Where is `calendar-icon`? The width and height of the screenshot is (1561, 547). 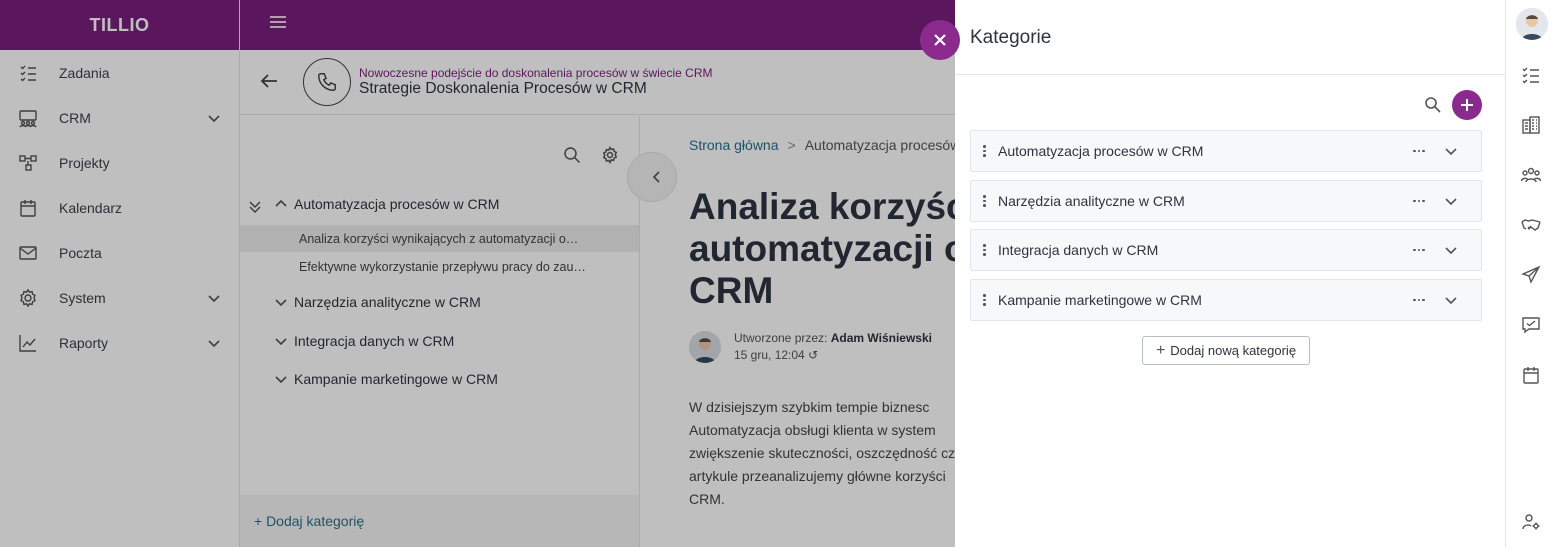 calendar-icon is located at coordinates (1531, 375).